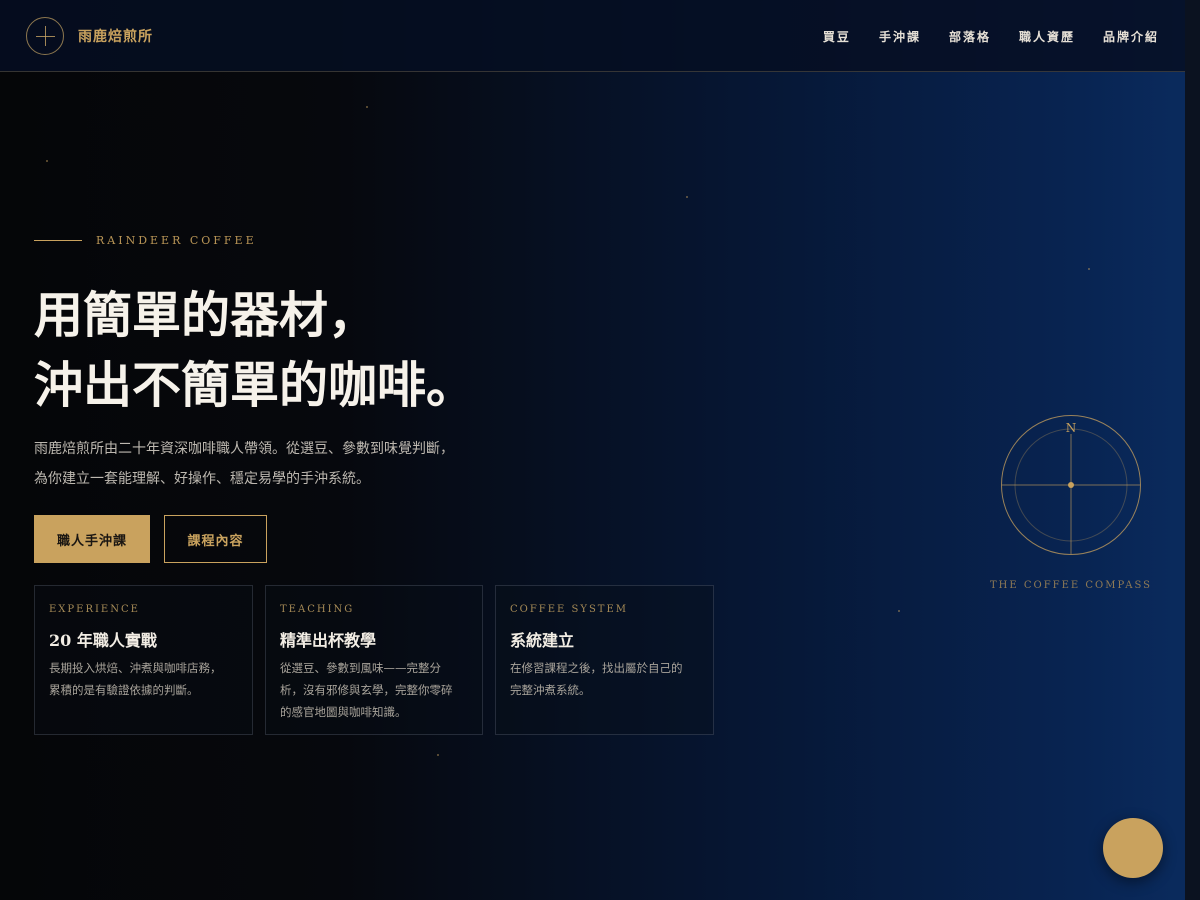 The width and height of the screenshot is (1200, 900). I want to click on course-content-button: 課程內容, so click(215, 539).